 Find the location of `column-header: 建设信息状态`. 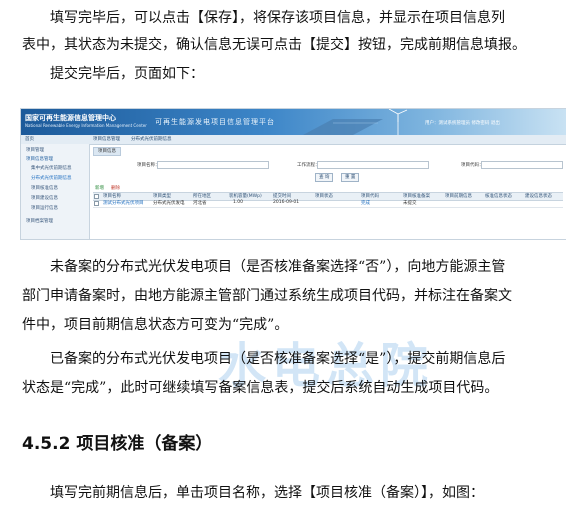

column-header: 建设信息状态 is located at coordinates (538, 196).